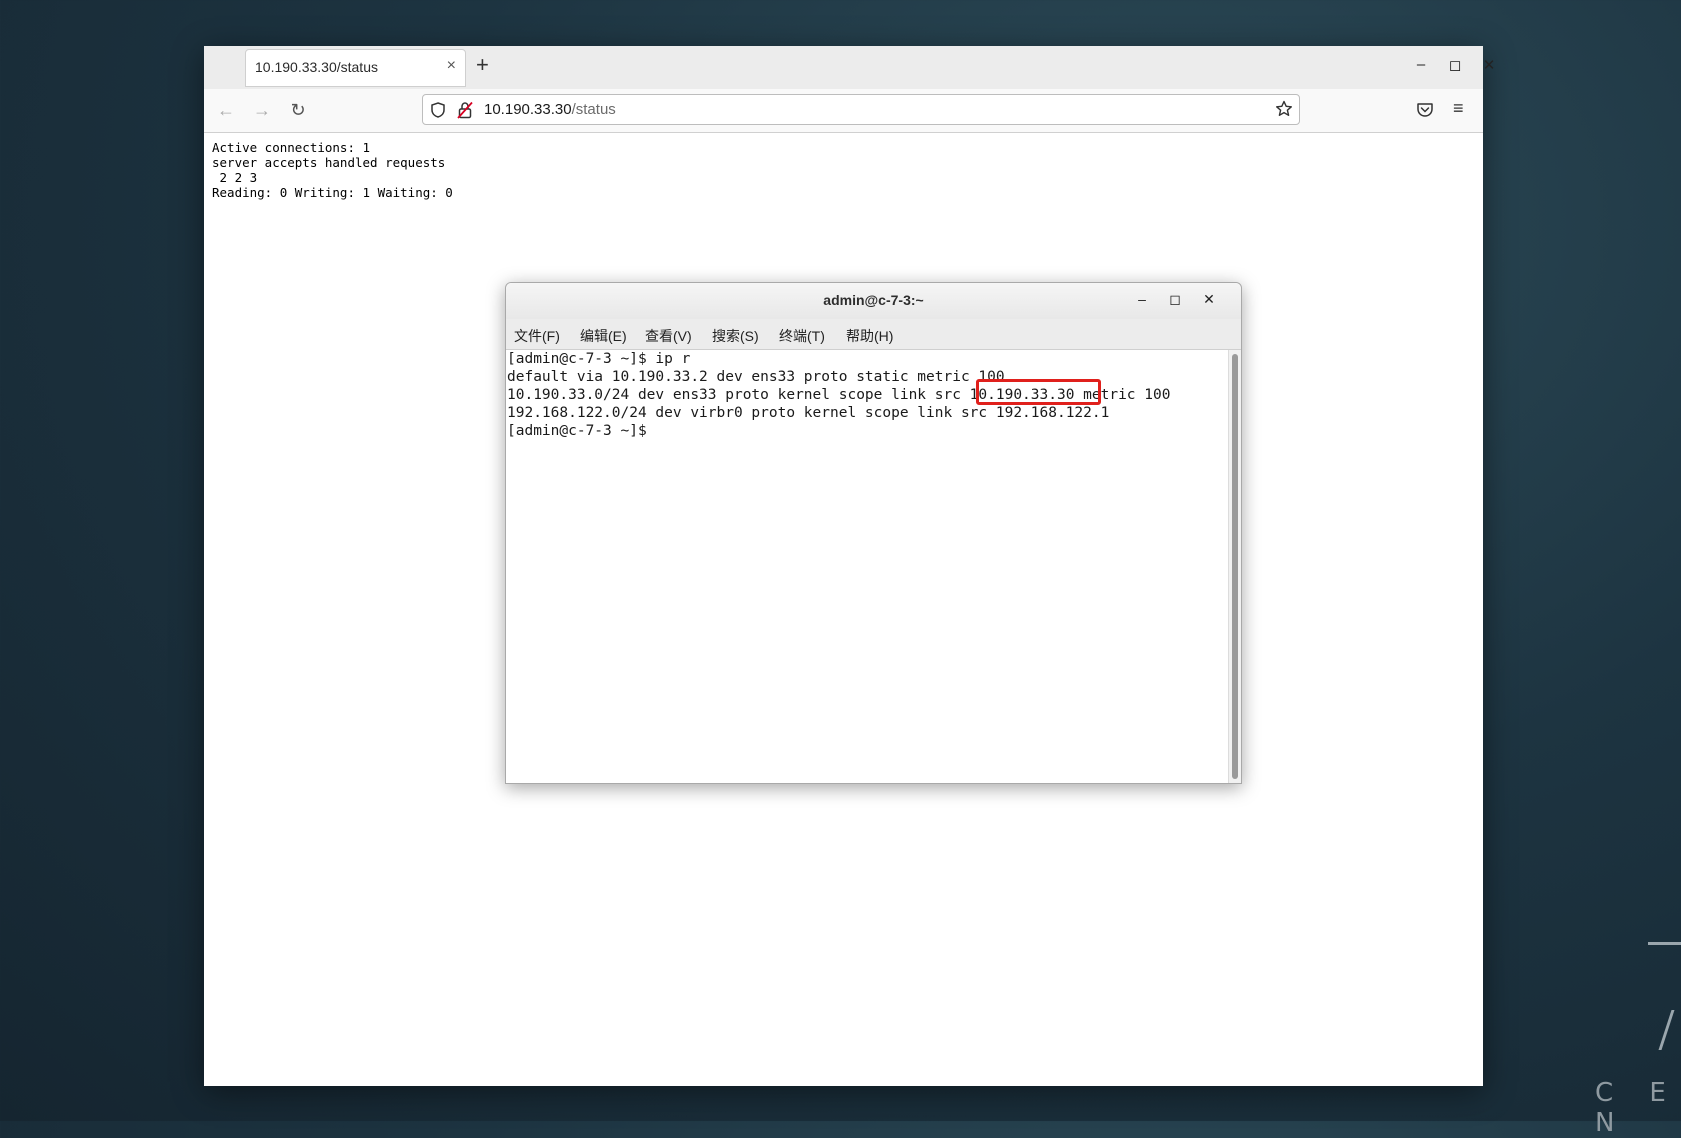 The height and width of the screenshot is (1138, 1681). I want to click on terminal-menubar: 文件(F) 编辑(E) 查看(V) 搜索(S) 终端(T) 帮助(H), so click(873, 334).